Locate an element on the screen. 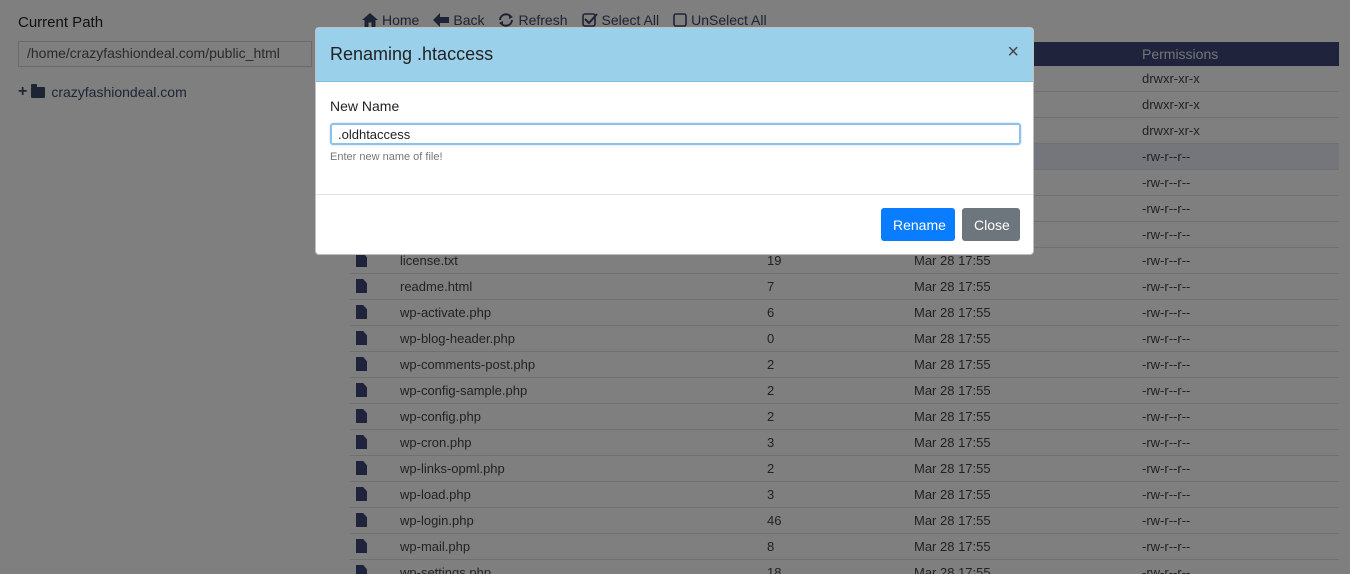 This screenshot has width=1350, height=574. new-name-help: Enter new name of file! is located at coordinates (386, 157).